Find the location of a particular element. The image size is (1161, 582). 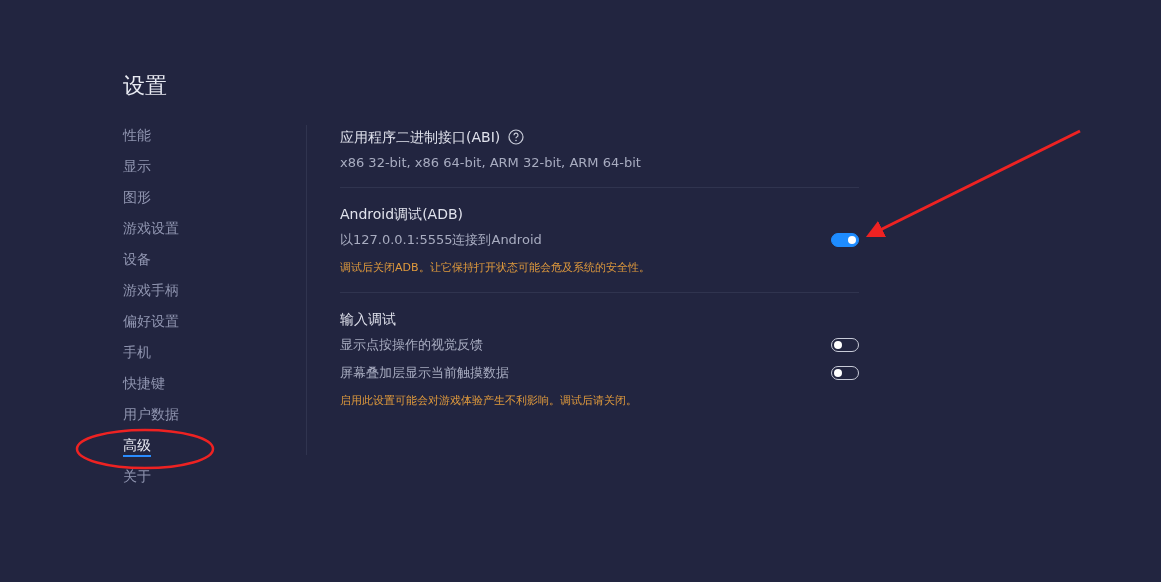

sidebar-item: 用户数据 is located at coordinates (151, 413).